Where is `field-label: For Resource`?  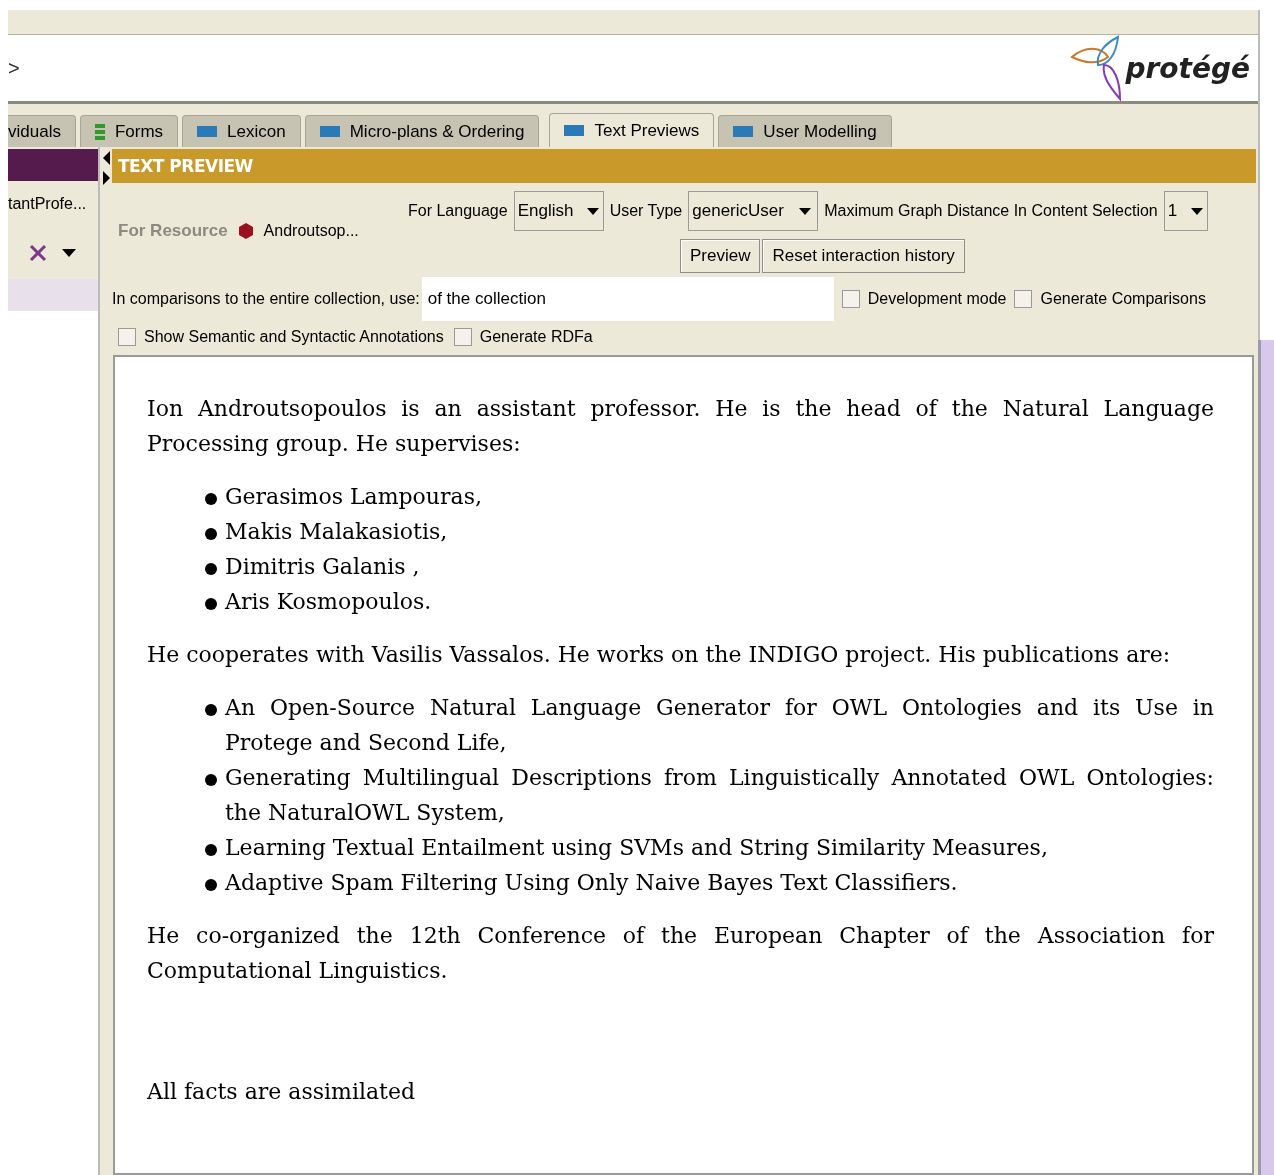 field-label: For Resource is located at coordinates (173, 231).